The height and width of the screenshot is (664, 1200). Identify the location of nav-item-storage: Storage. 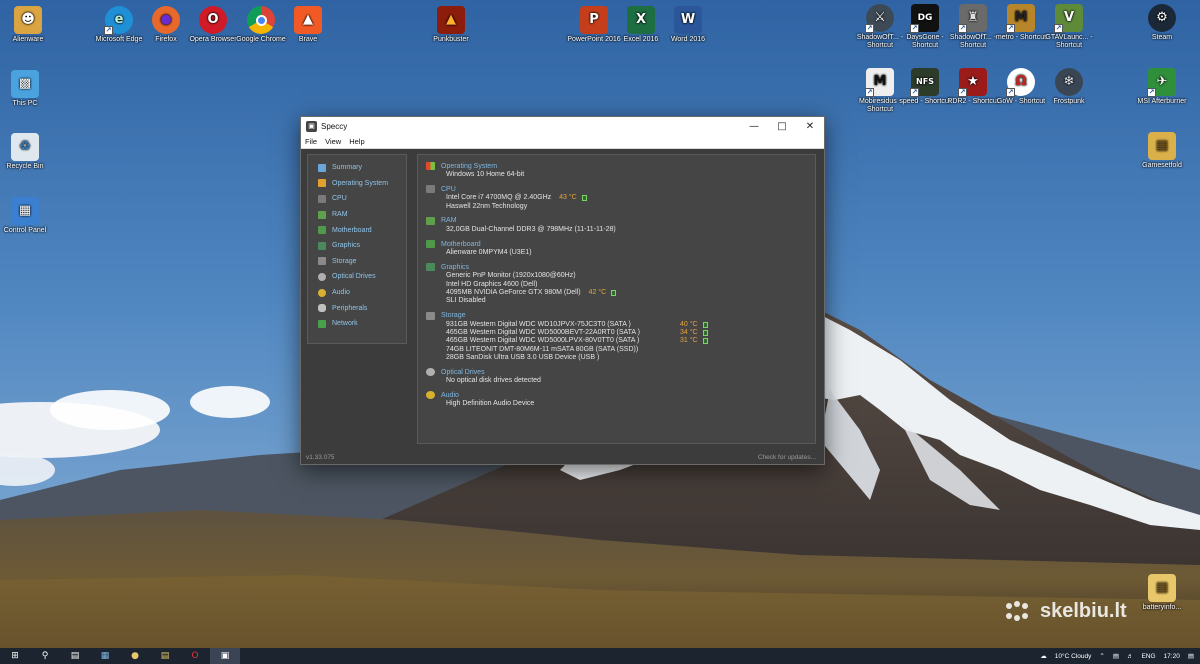
(357, 262).